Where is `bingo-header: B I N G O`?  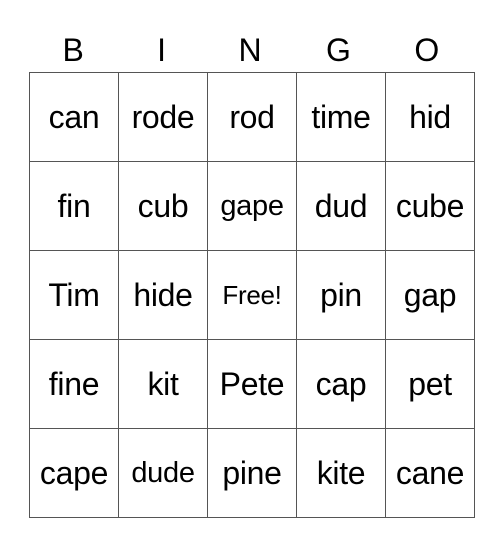
bingo-header: B I N G O is located at coordinates (250, 50).